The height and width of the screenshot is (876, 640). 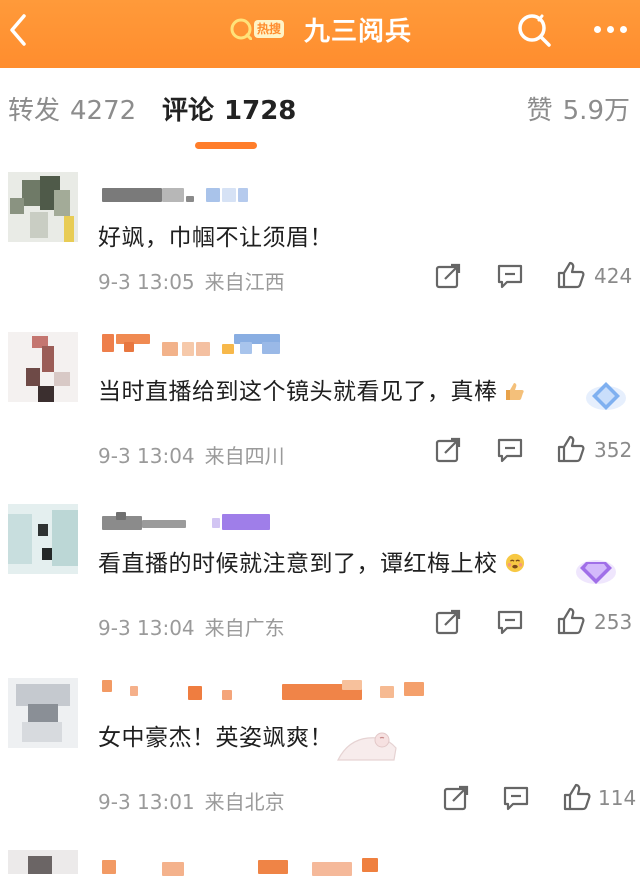 I want to click on comment-location: 来自北京, so click(x=244, y=802).